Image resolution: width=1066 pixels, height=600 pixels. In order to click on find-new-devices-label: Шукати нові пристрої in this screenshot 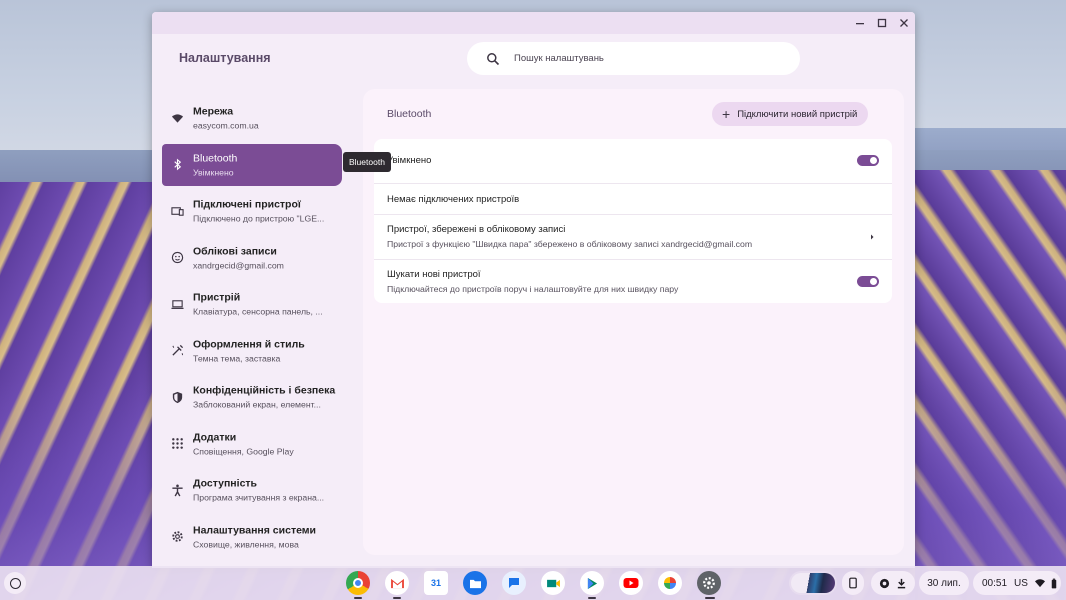, I will do `click(434, 274)`.